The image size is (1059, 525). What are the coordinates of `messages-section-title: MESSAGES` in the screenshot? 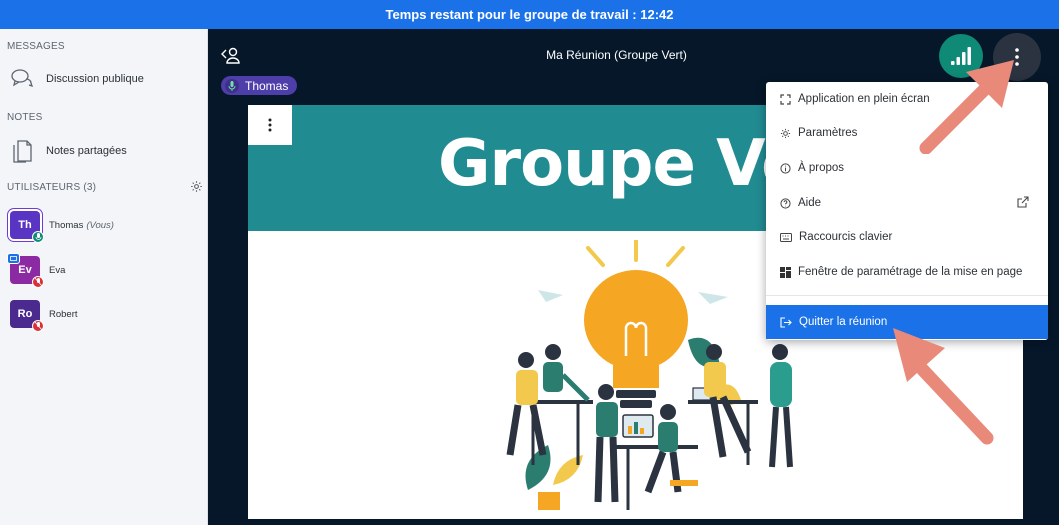 It's located at (36, 46).